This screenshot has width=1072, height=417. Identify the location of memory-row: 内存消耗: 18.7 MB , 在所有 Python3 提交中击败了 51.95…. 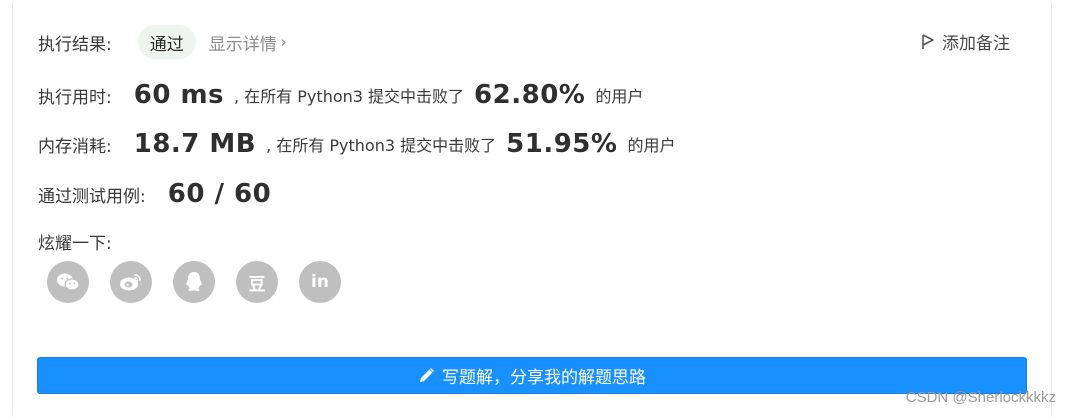
(356, 144).